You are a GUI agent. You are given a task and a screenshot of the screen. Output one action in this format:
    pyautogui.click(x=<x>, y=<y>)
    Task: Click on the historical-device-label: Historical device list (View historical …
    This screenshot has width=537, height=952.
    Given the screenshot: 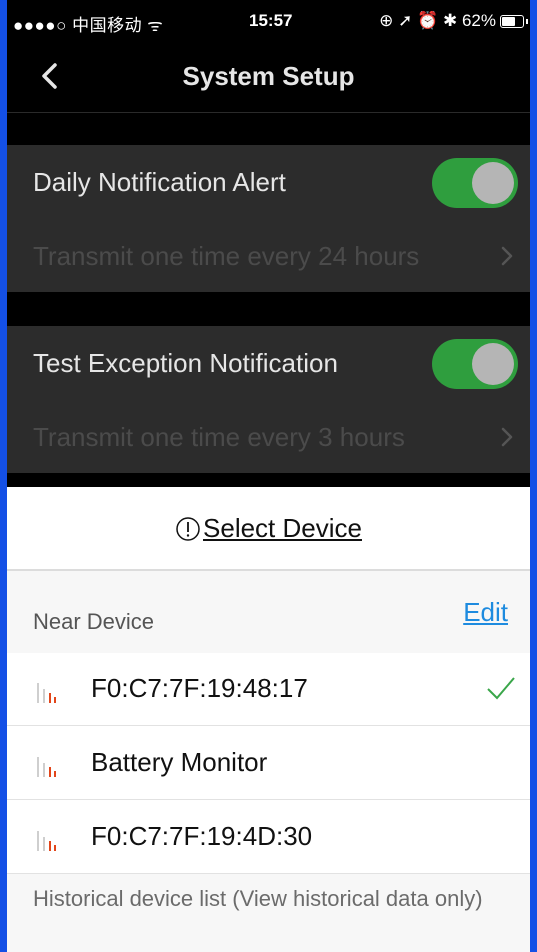 What is the action you would take?
    pyautogui.click(x=258, y=898)
    